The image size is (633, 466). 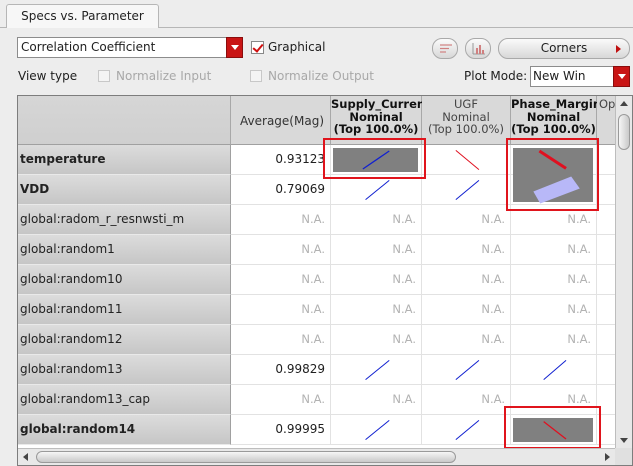 I want to click on row-label: global:random1, so click(x=124, y=250).